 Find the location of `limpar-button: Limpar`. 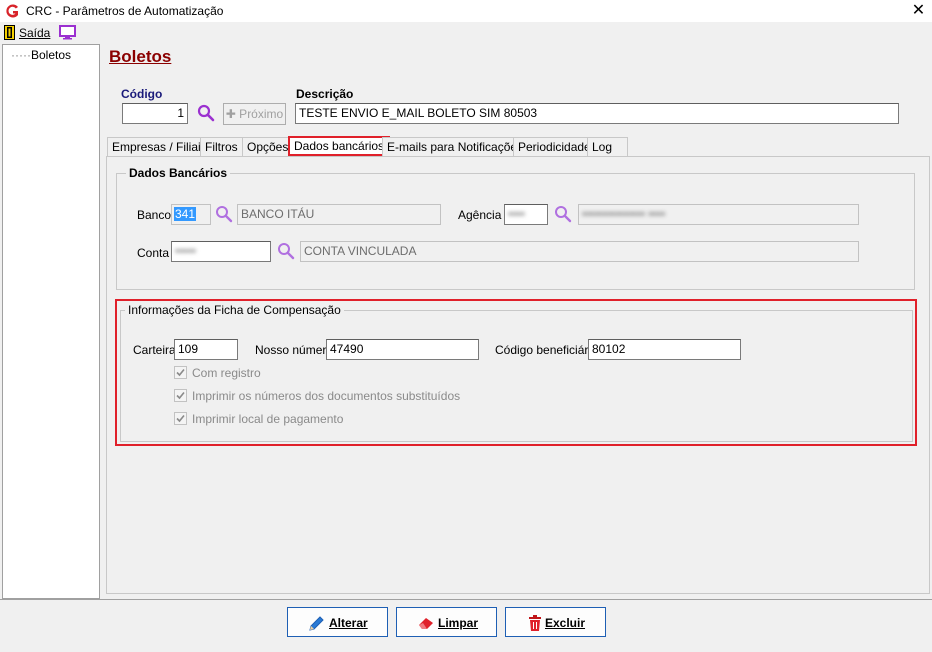

limpar-button: Limpar is located at coordinates (446, 622).